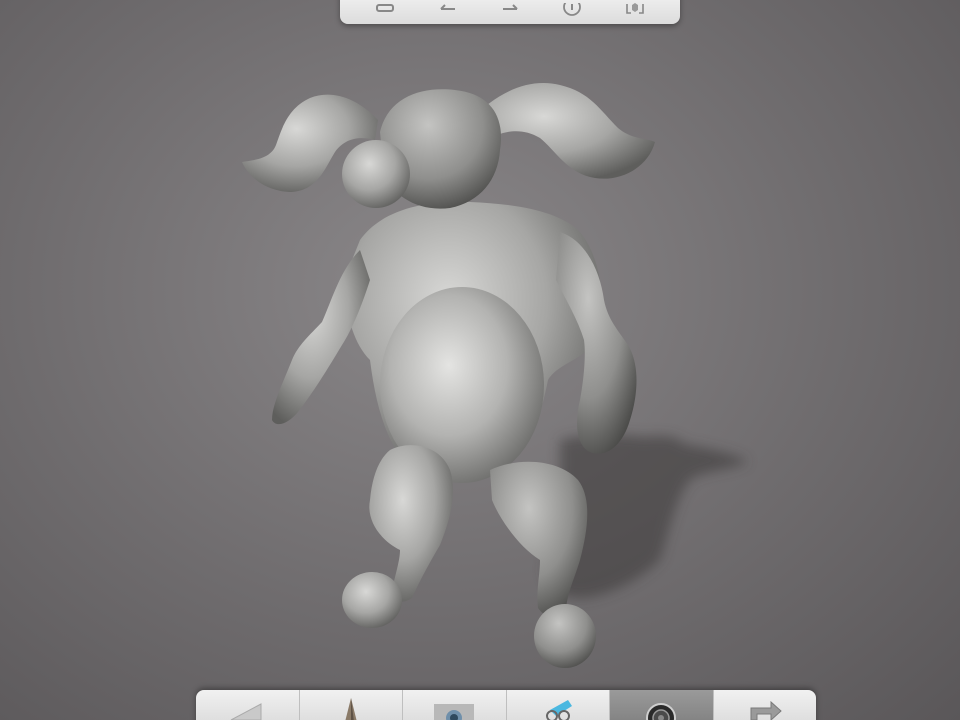 Image resolution: width=960 pixels, height=720 pixels. Describe the element at coordinates (246, 711) in the screenshot. I see `triangle-icon` at that location.